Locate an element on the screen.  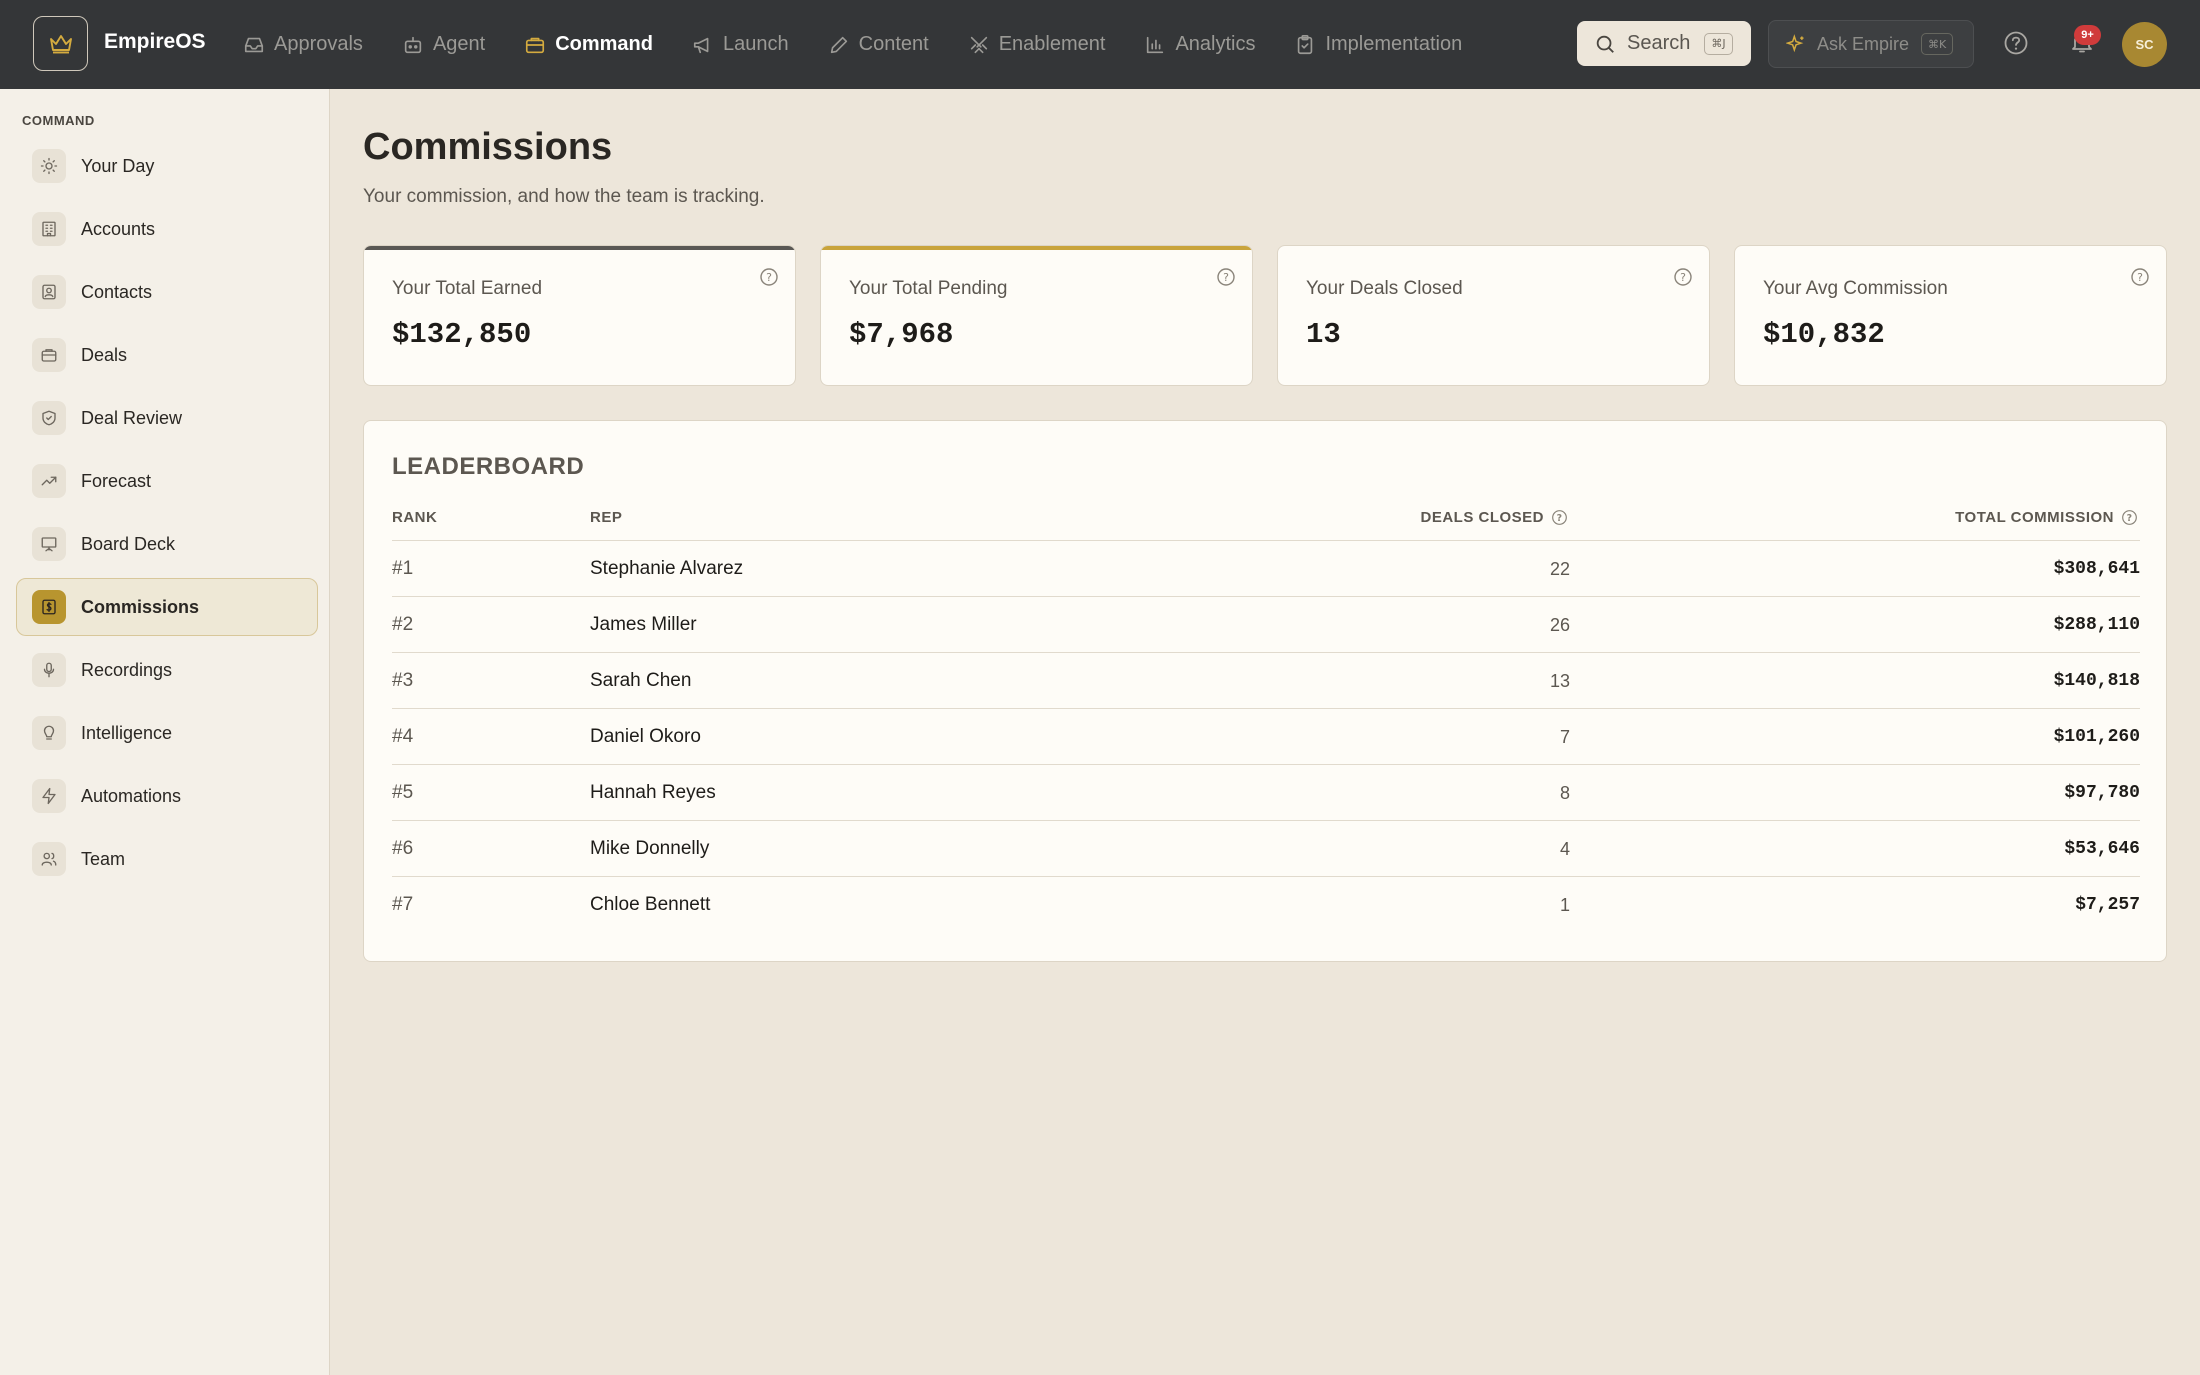
commission-cell: $308,641 is located at coordinates (2096, 569).